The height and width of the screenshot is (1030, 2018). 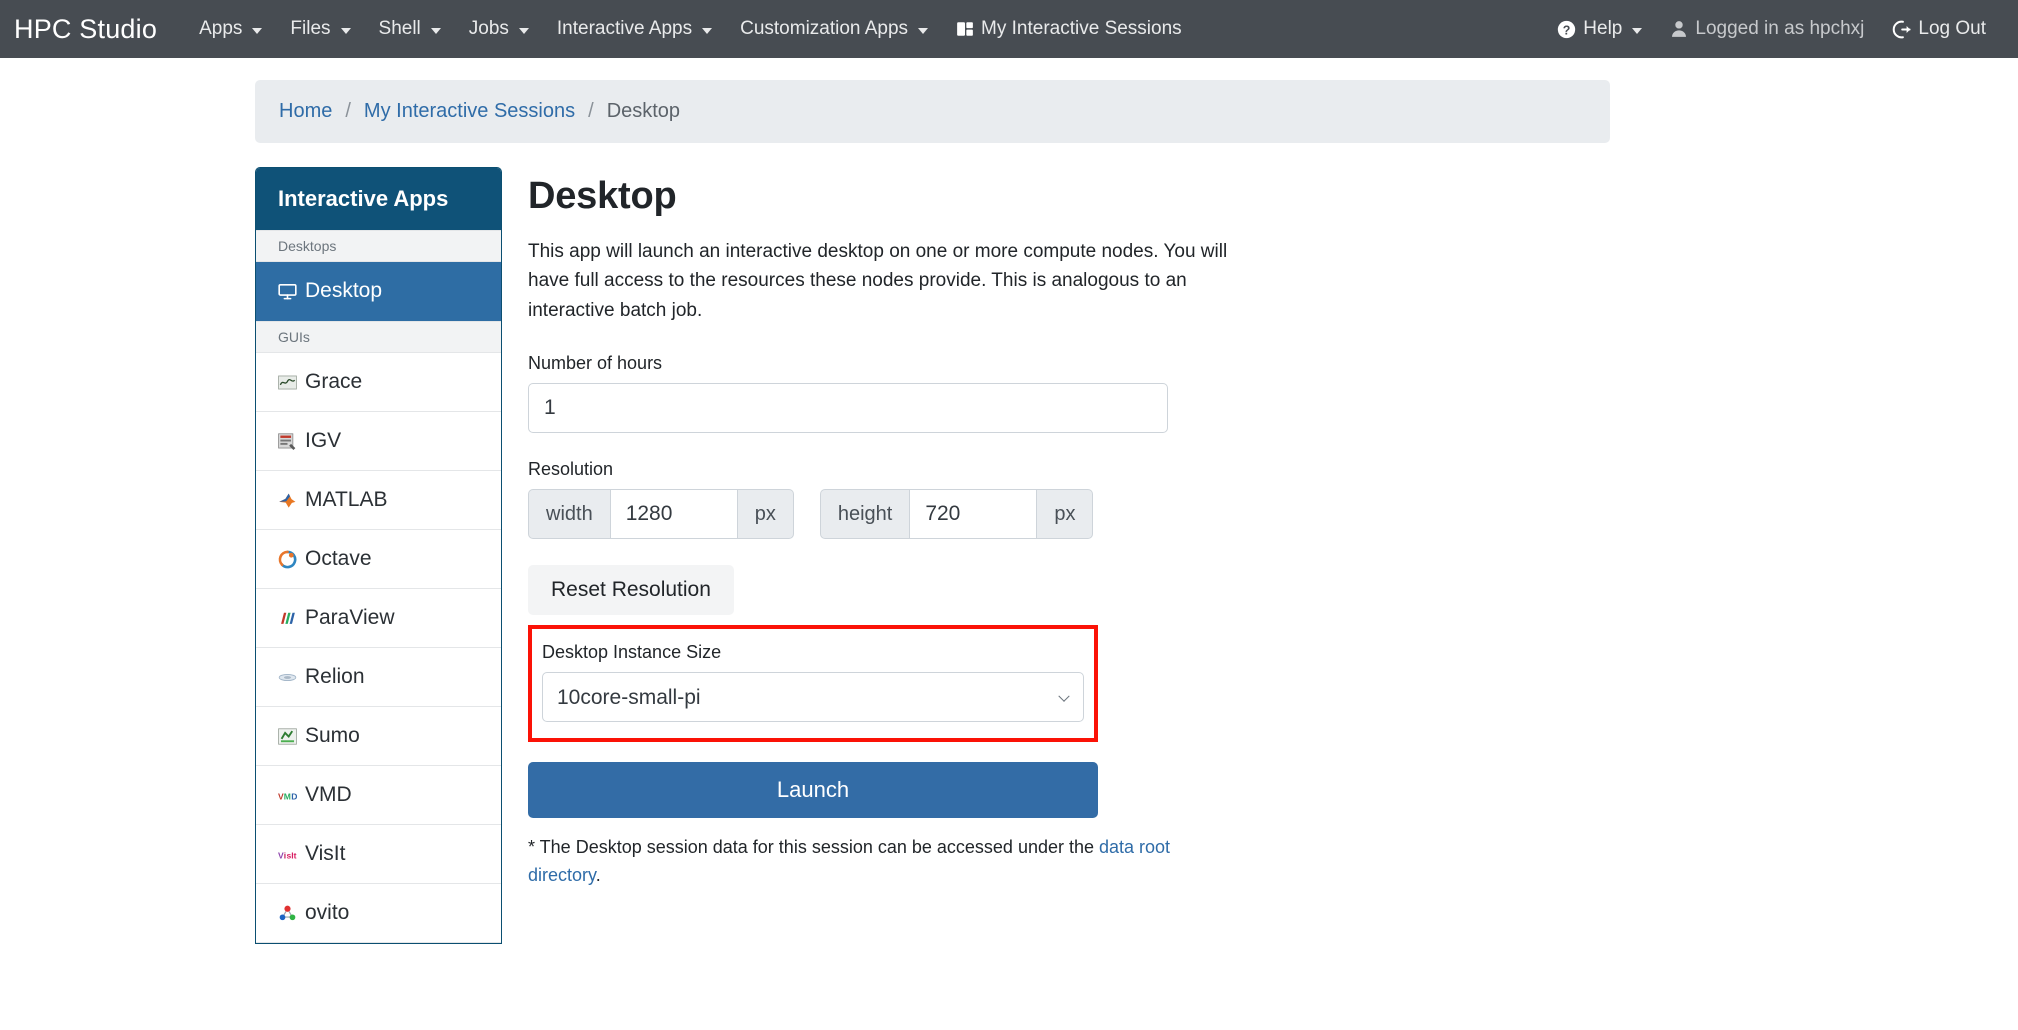 What do you see at coordinates (294, 796) in the screenshot?
I see `svg-text: D` at bounding box center [294, 796].